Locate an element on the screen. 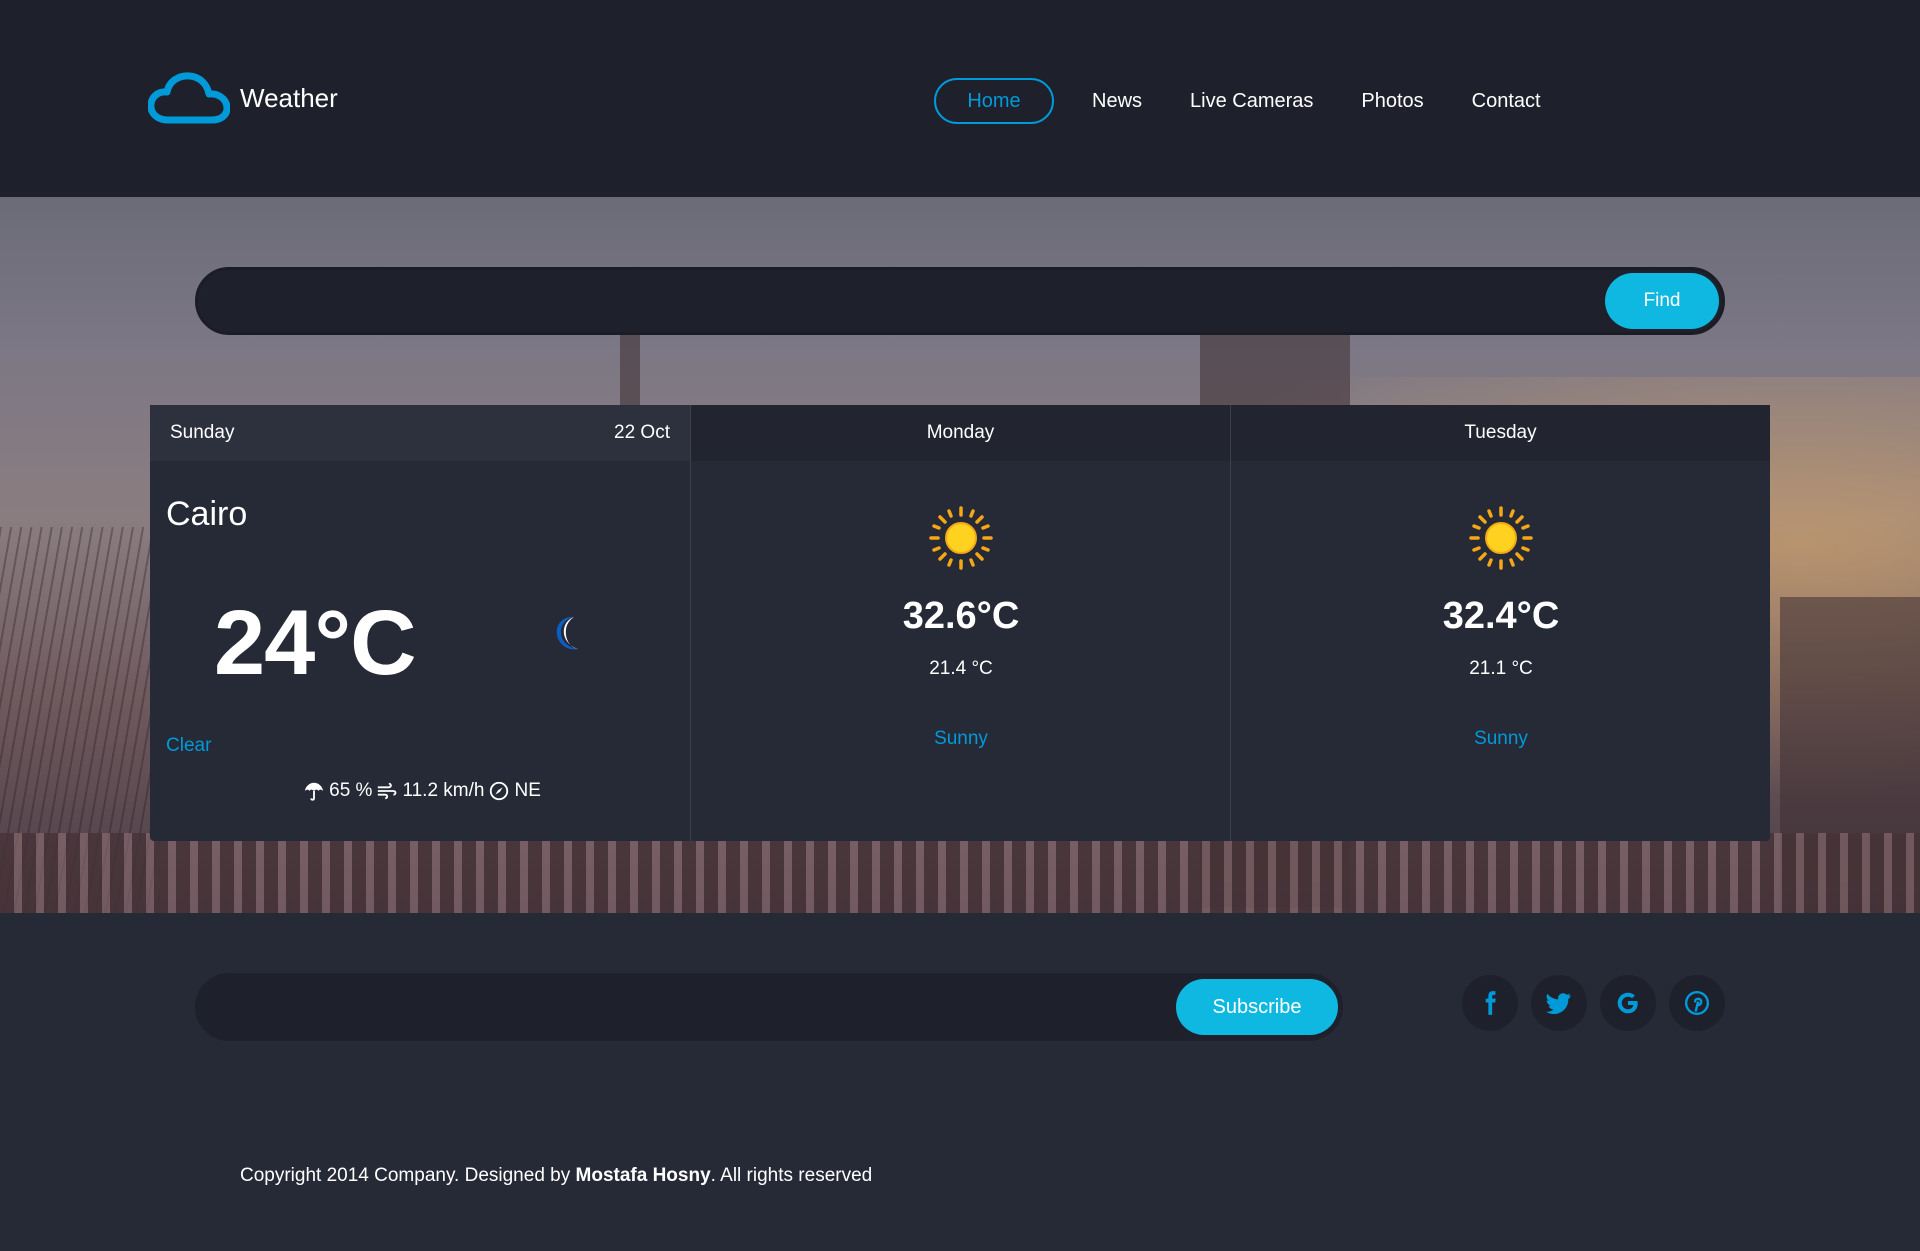 The image size is (1920, 1251). today-date: 22 Oct is located at coordinates (642, 432).